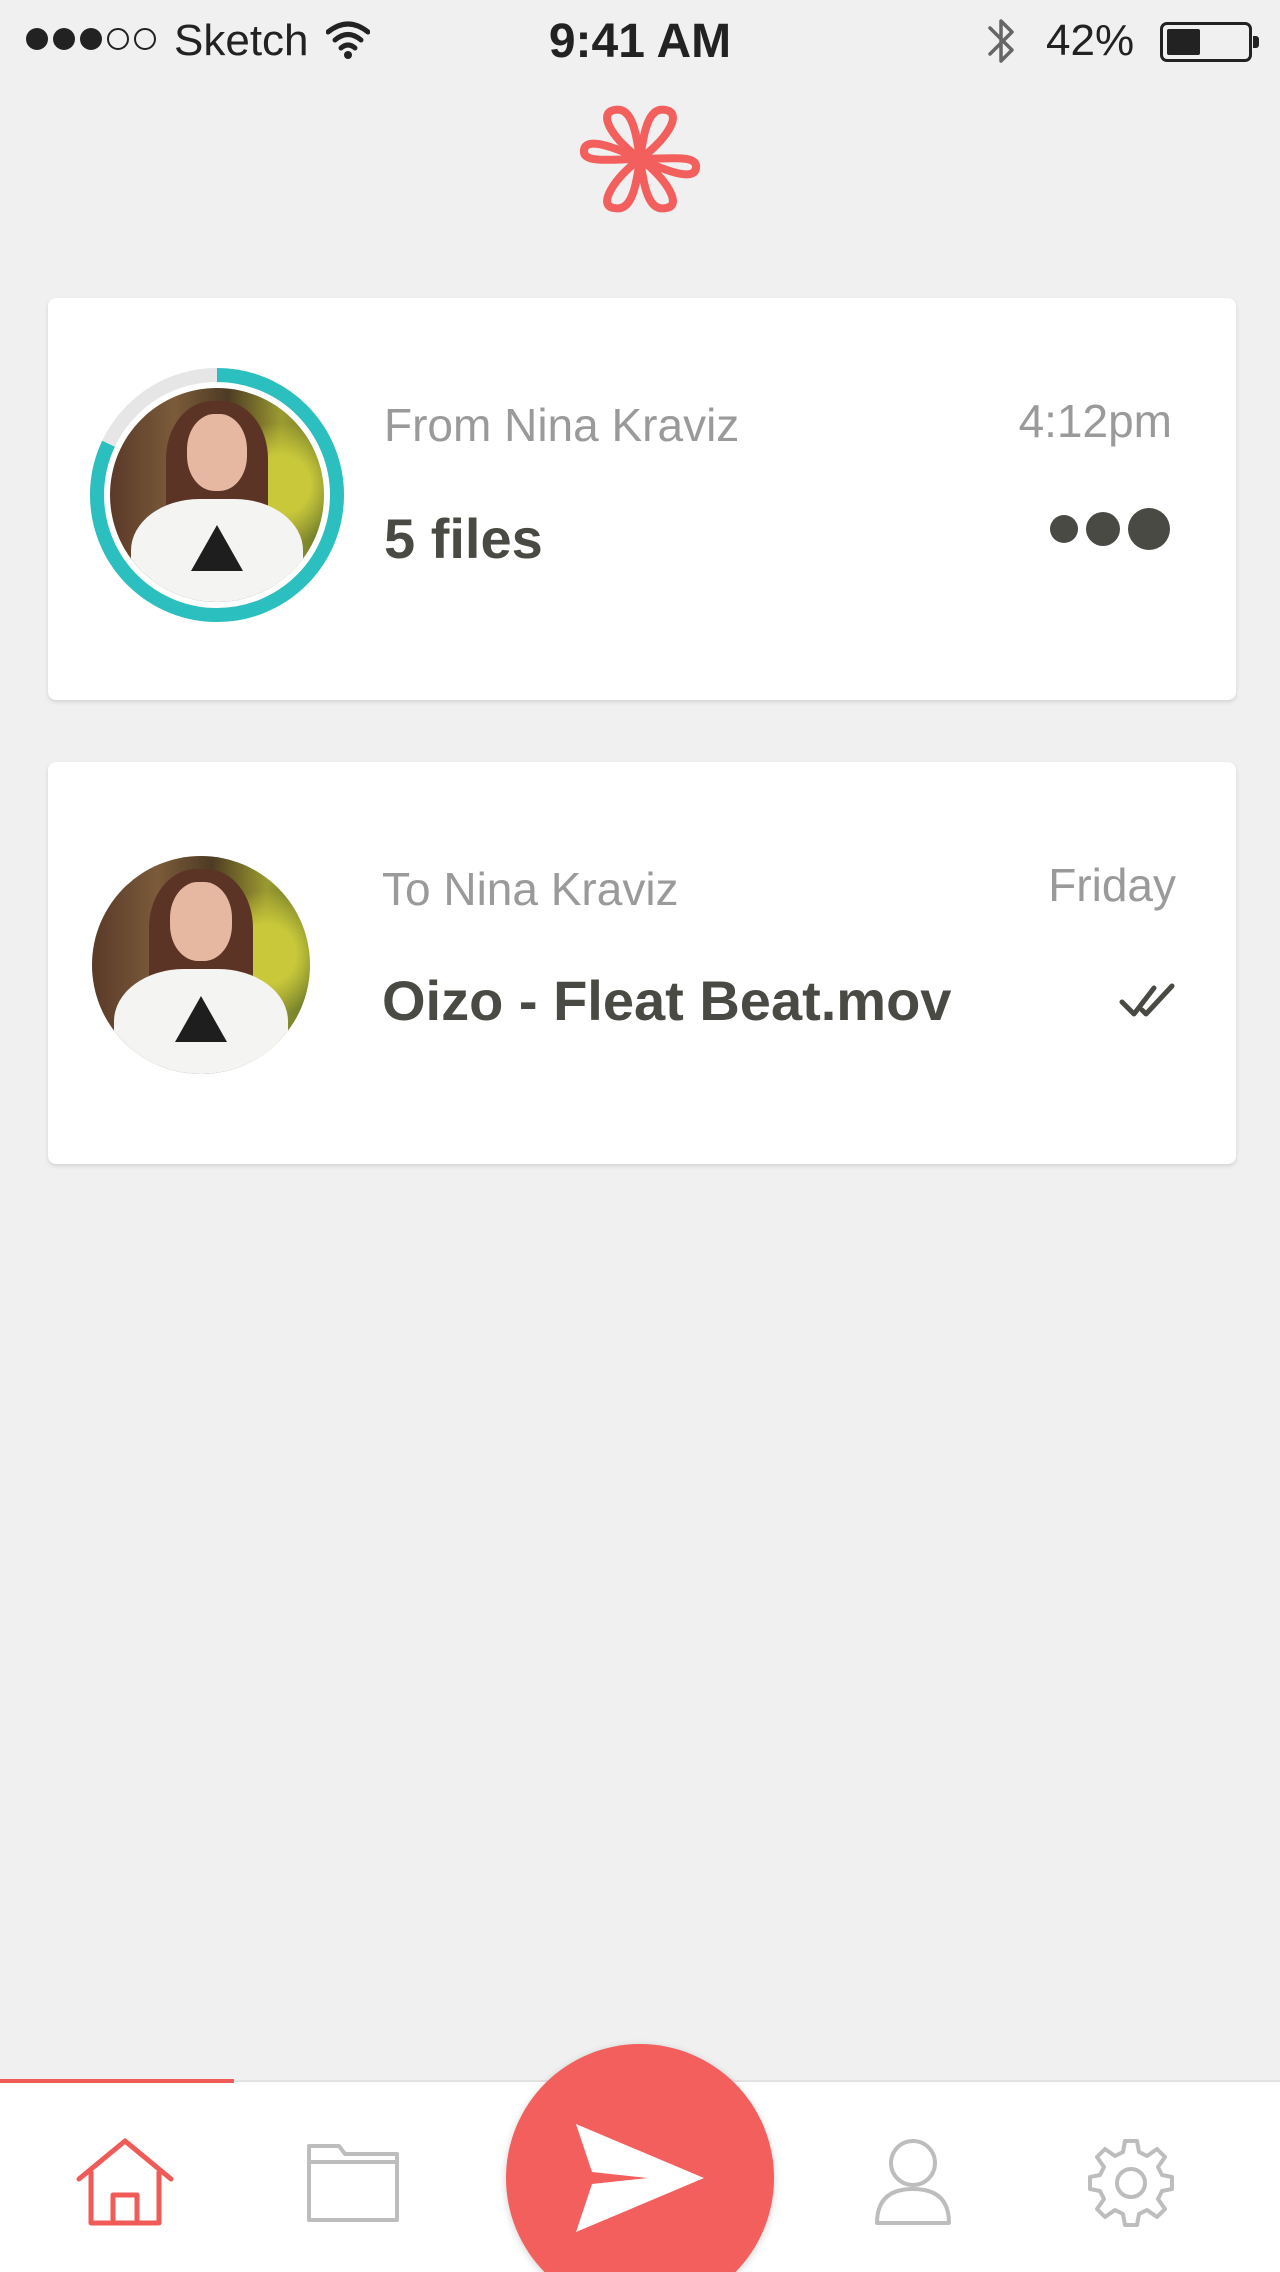 The image size is (1280, 2272). I want to click on tab-contacts, so click(913, 2182).